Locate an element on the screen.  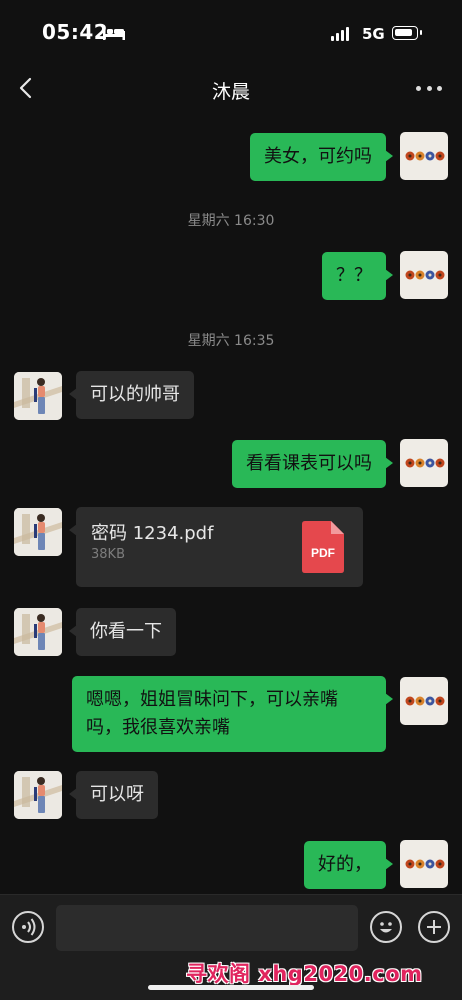
status-time: 05:42 is located at coordinates (75, 32).